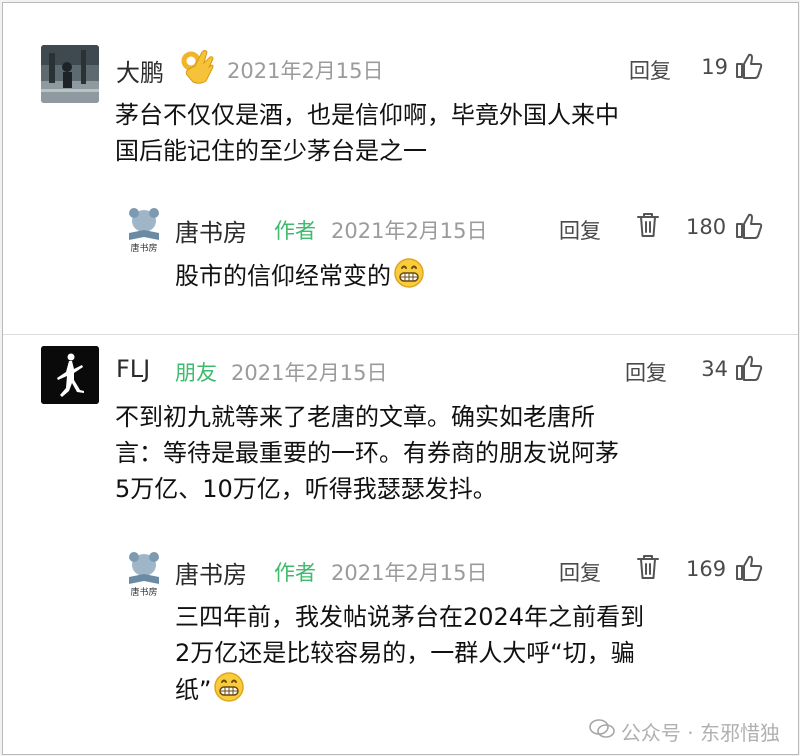  Describe the element at coordinates (706, 569) in the screenshot. I see `like-count: 169` at that location.